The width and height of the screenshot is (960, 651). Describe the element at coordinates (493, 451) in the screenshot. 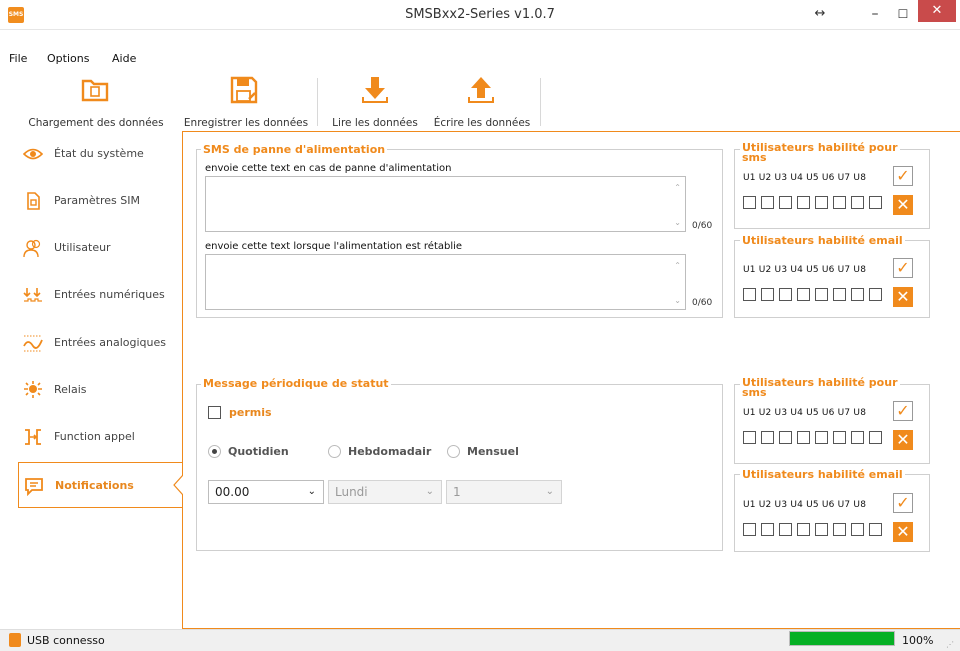

I see `radio-monthly-label: Mensuel` at that location.